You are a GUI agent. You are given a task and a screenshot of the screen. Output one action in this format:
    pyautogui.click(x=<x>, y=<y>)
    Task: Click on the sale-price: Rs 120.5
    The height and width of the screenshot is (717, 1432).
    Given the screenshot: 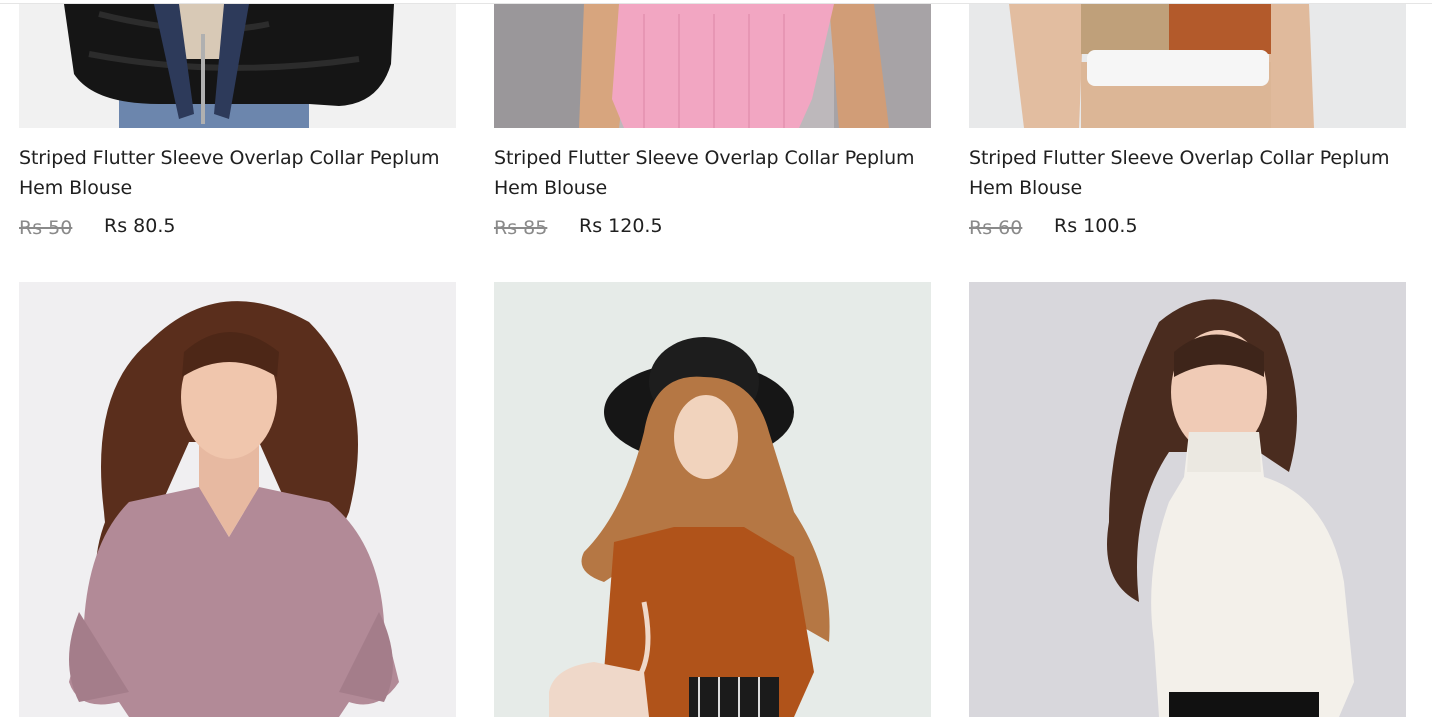 What is the action you would take?
    pyautogui.click(x=621, y=226)
    